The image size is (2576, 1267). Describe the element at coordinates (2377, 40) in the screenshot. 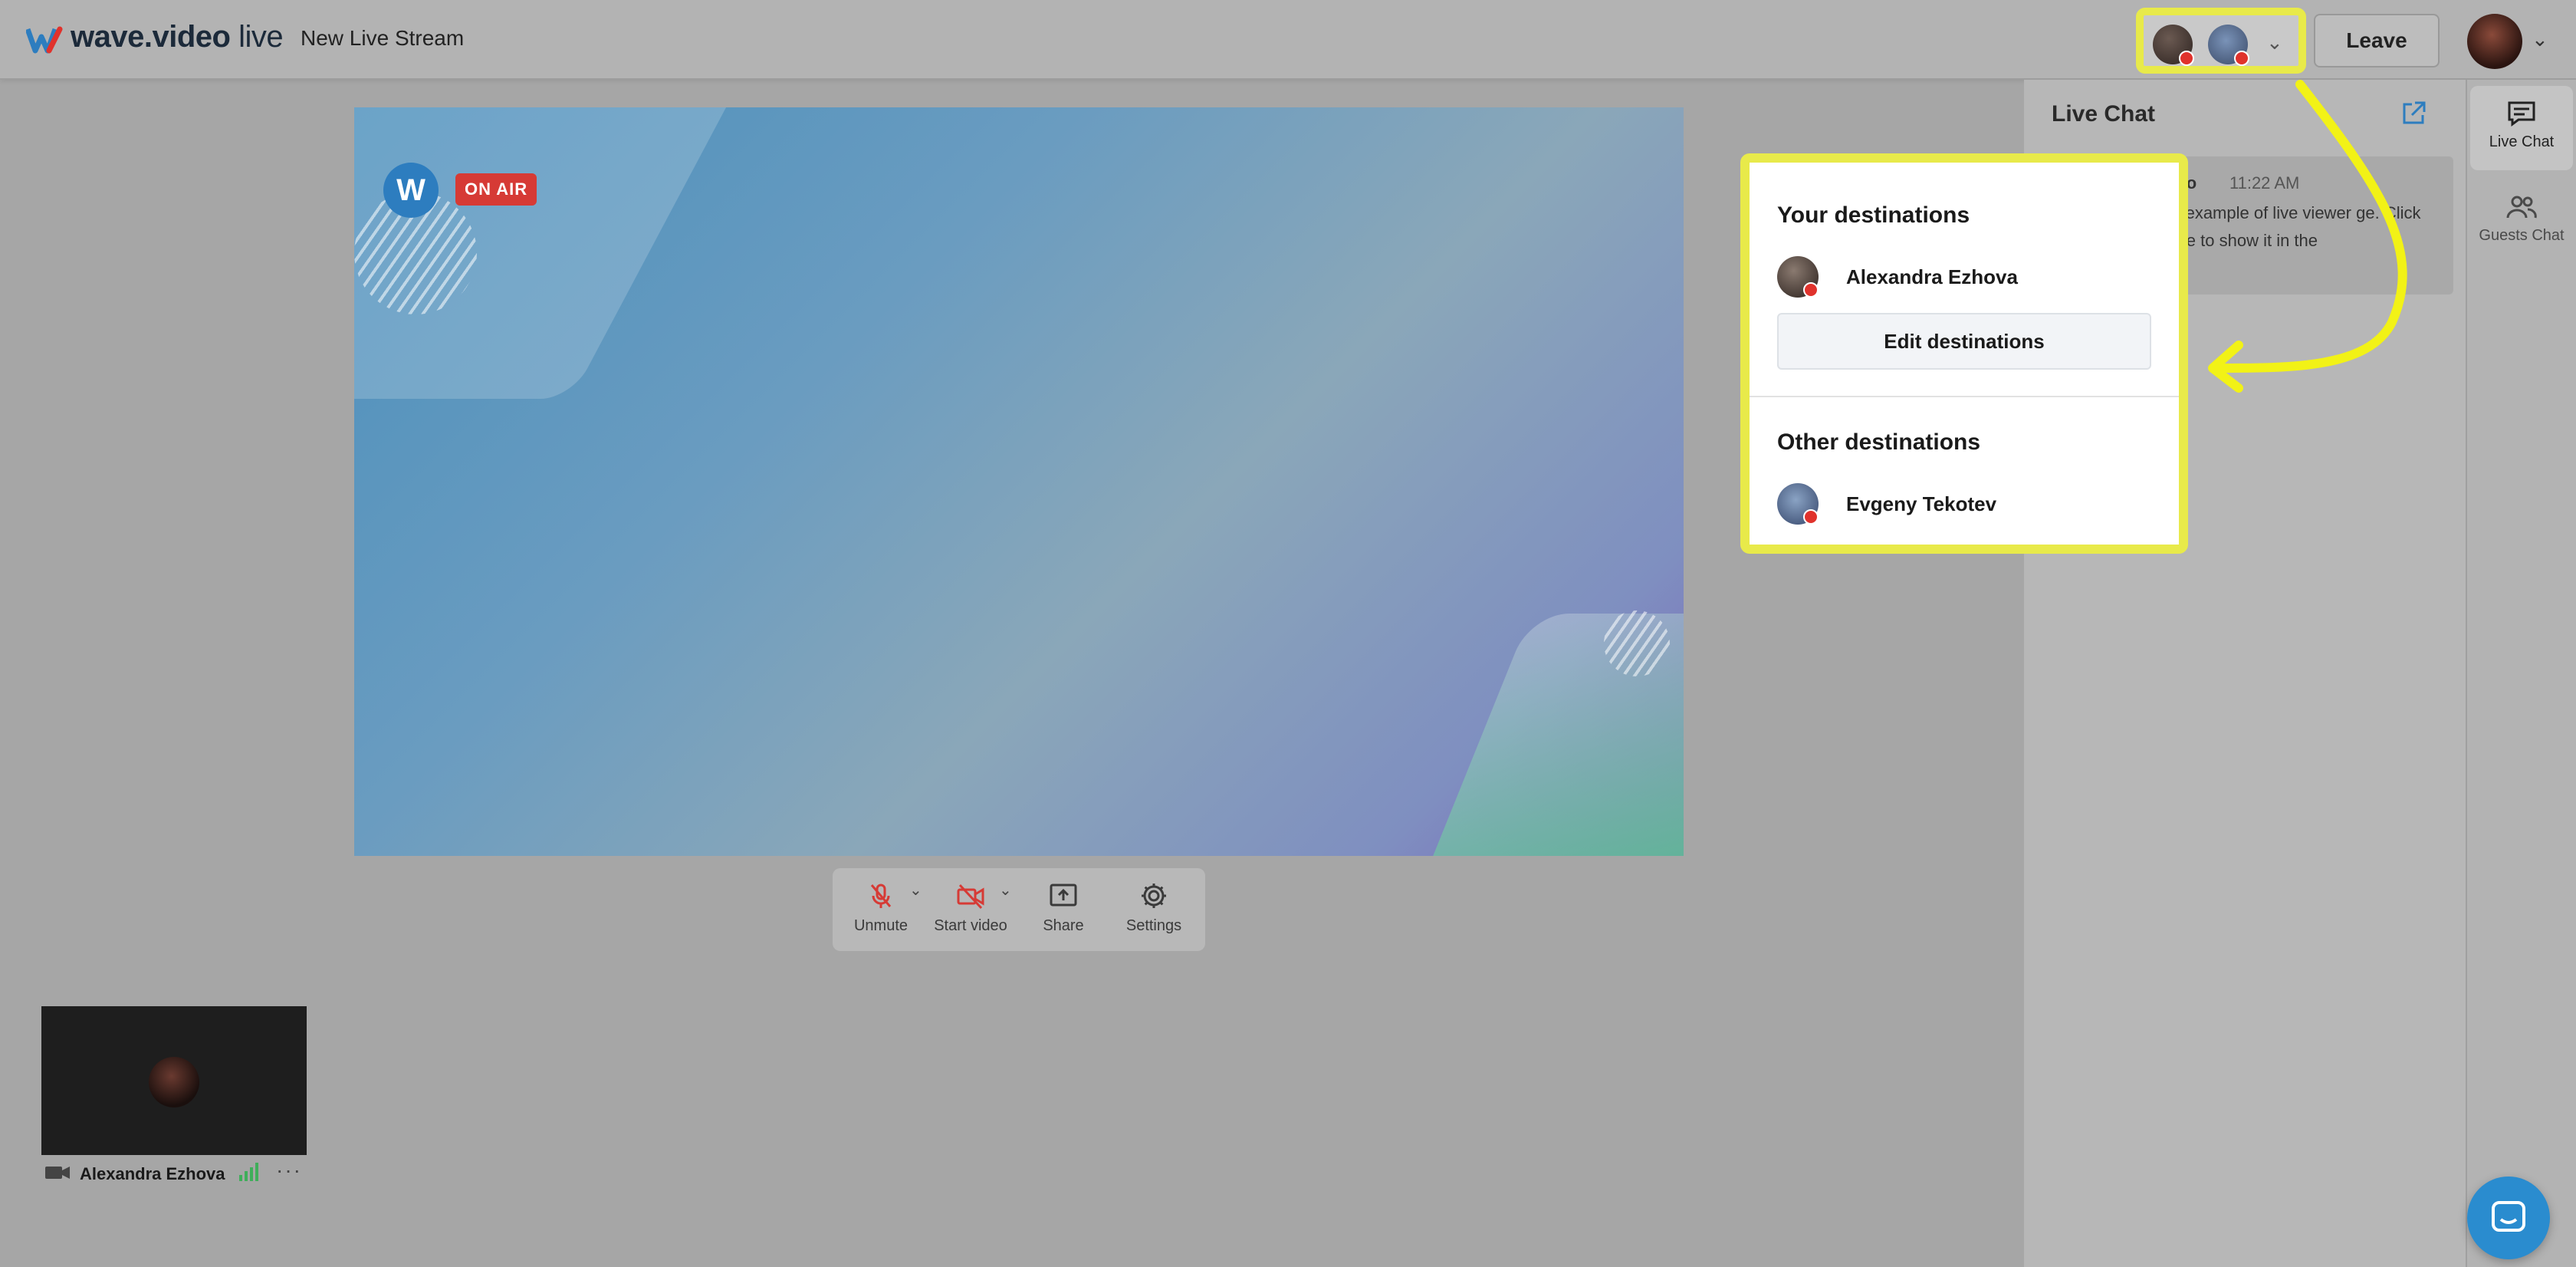

I see `leave-button: Leave` at that location.